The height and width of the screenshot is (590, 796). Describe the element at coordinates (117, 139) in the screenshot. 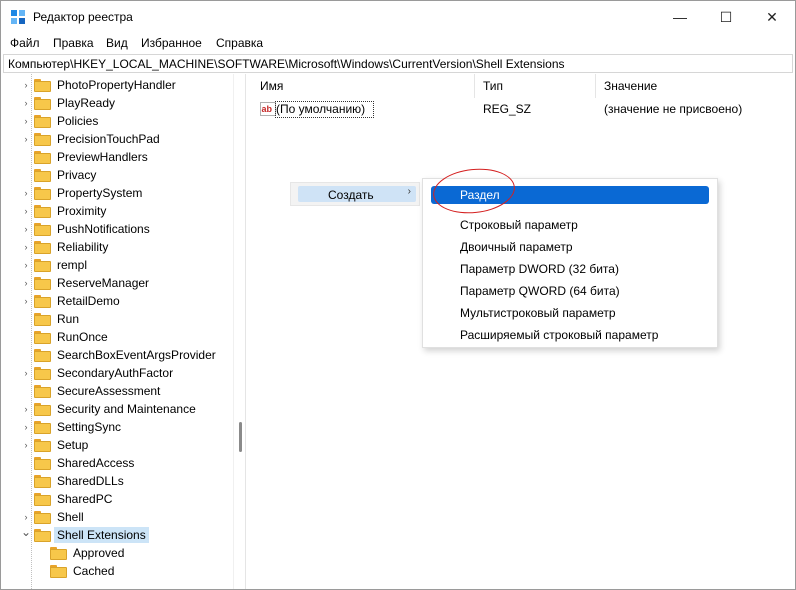

I see `tree-item: › PrecisionTouchPad` at that location.